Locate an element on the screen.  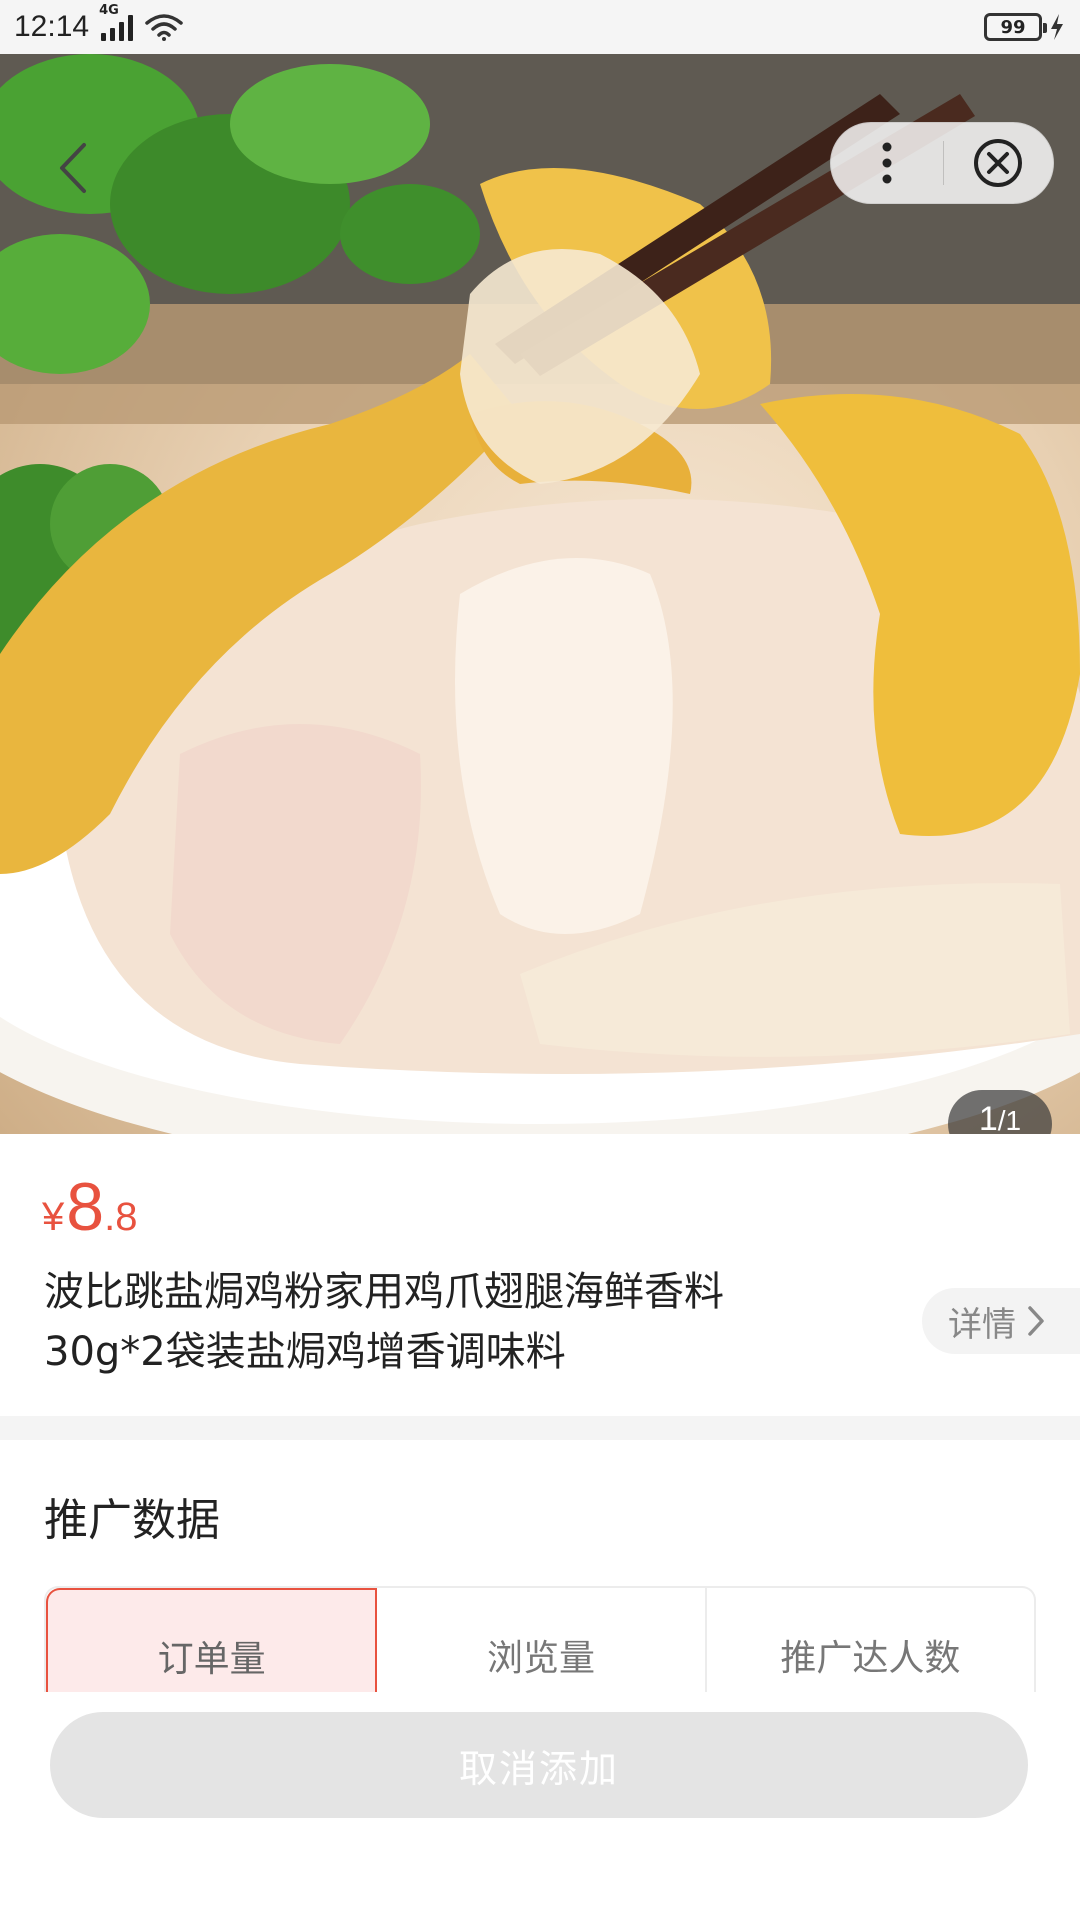
image-pager: 1 /1 is located at coordinates (1000, 1112).